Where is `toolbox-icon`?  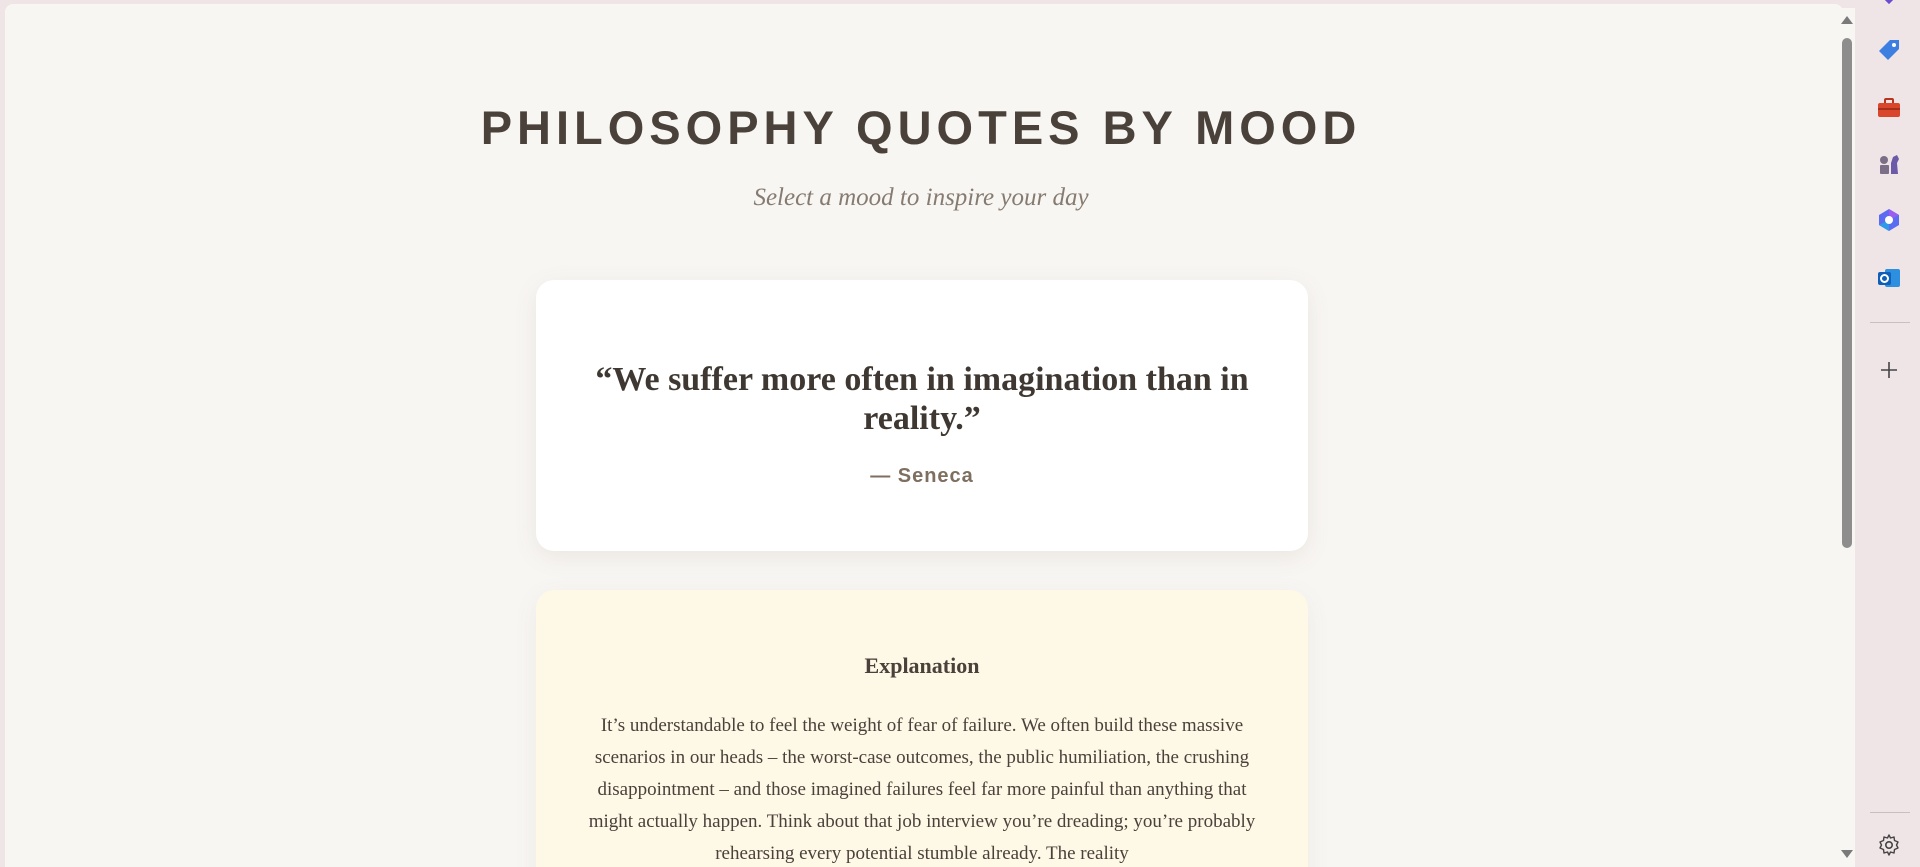
toolbox-icon is located at coordinates (1889, 108).